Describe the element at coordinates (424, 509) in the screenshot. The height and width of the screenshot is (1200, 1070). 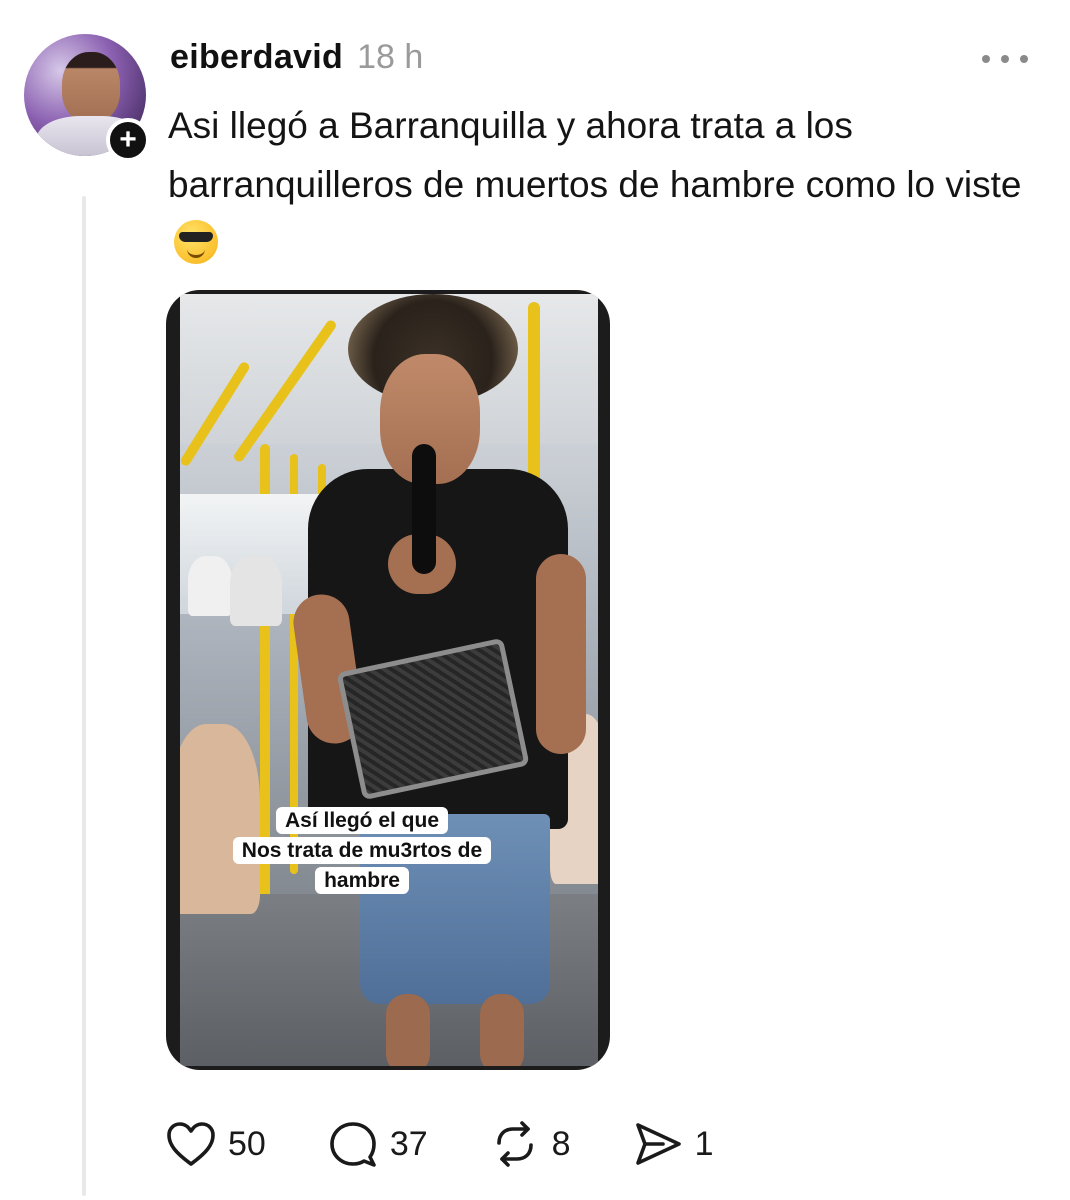
I see `microphone` at that location.